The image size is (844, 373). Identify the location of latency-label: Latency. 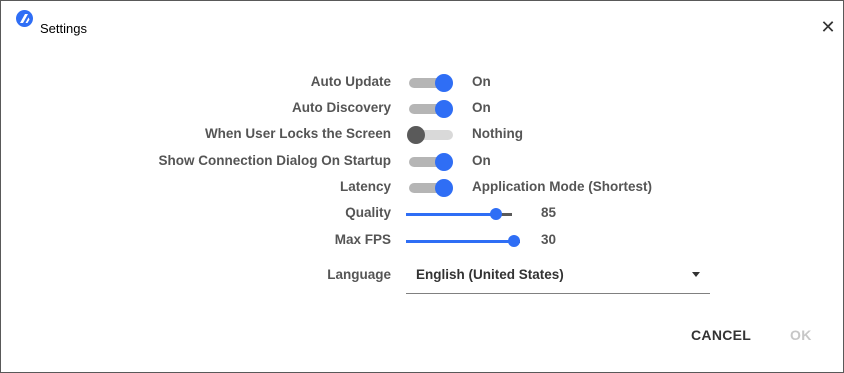
(365, 186).